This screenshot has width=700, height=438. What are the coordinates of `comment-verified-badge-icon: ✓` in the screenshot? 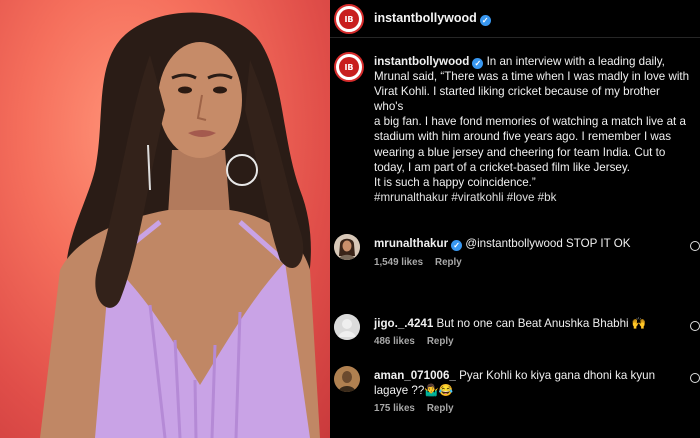 It's located at (457, 245).